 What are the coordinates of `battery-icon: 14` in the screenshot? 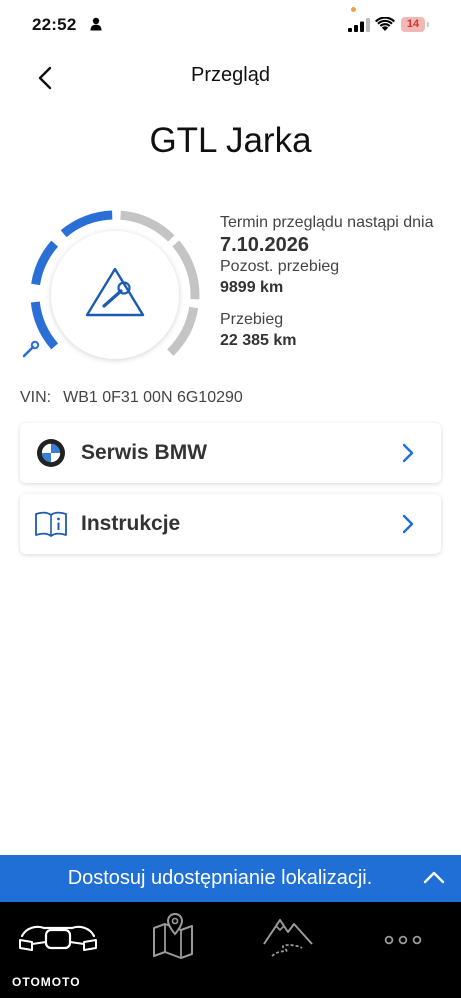 It's located at (413, 24).